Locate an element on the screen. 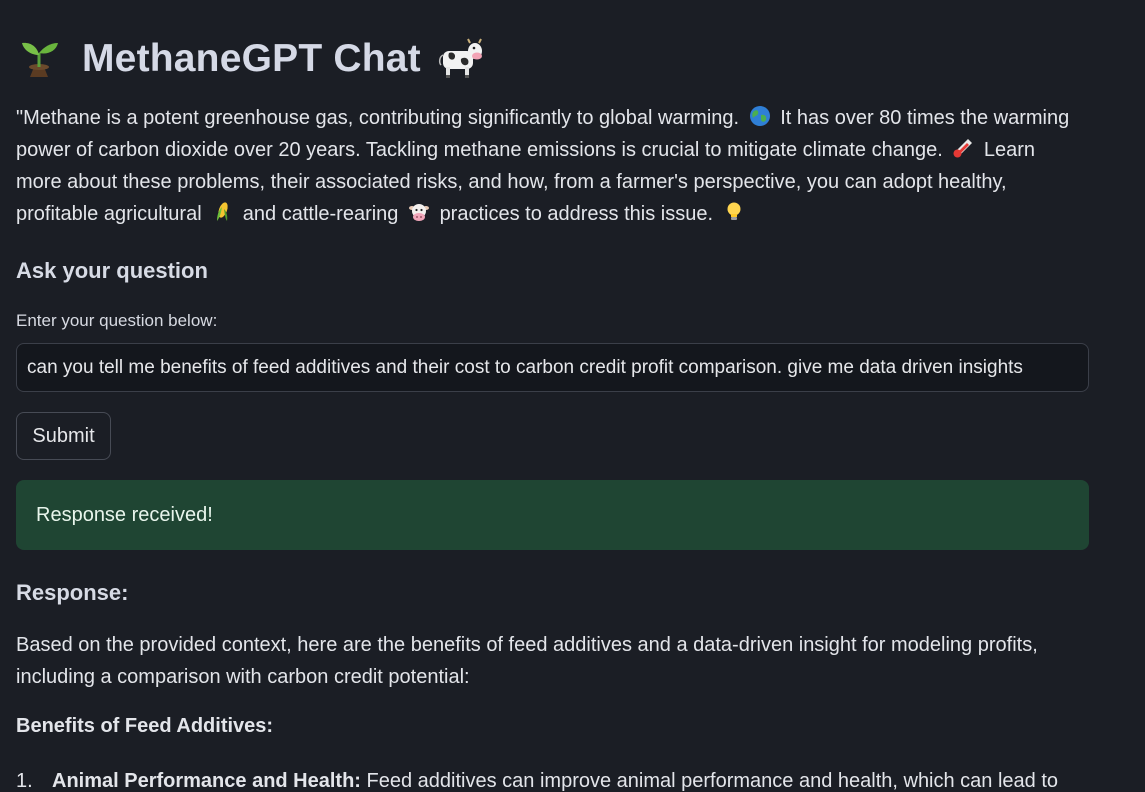 This screenshot has height=792, width=1145. thermometer-icon is located at coordinates (963, 148).